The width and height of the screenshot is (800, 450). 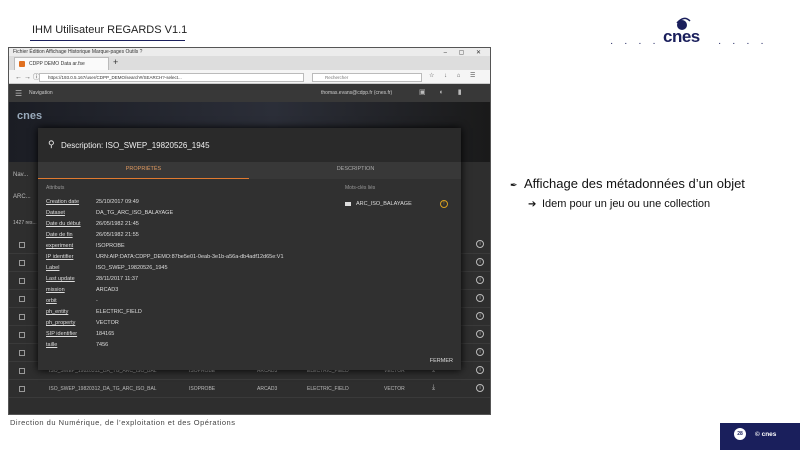 I want to click on menu-icon: ☰, so click(x=18, y=93).